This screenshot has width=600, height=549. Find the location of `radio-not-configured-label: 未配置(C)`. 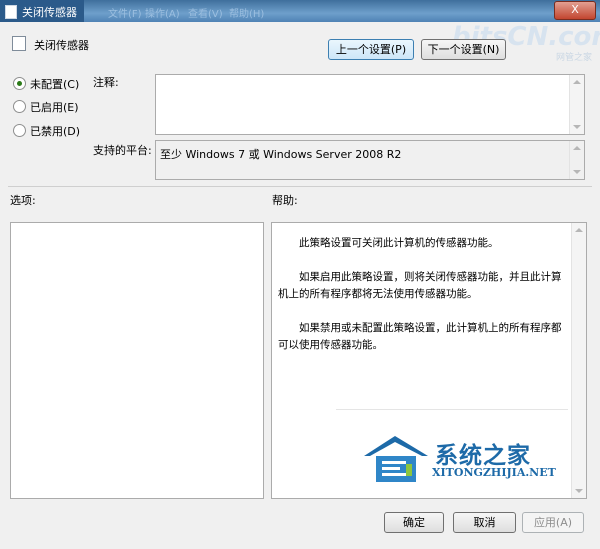

radio-not-configured-label: 未配置(C) is located at coordinates (55, 84).